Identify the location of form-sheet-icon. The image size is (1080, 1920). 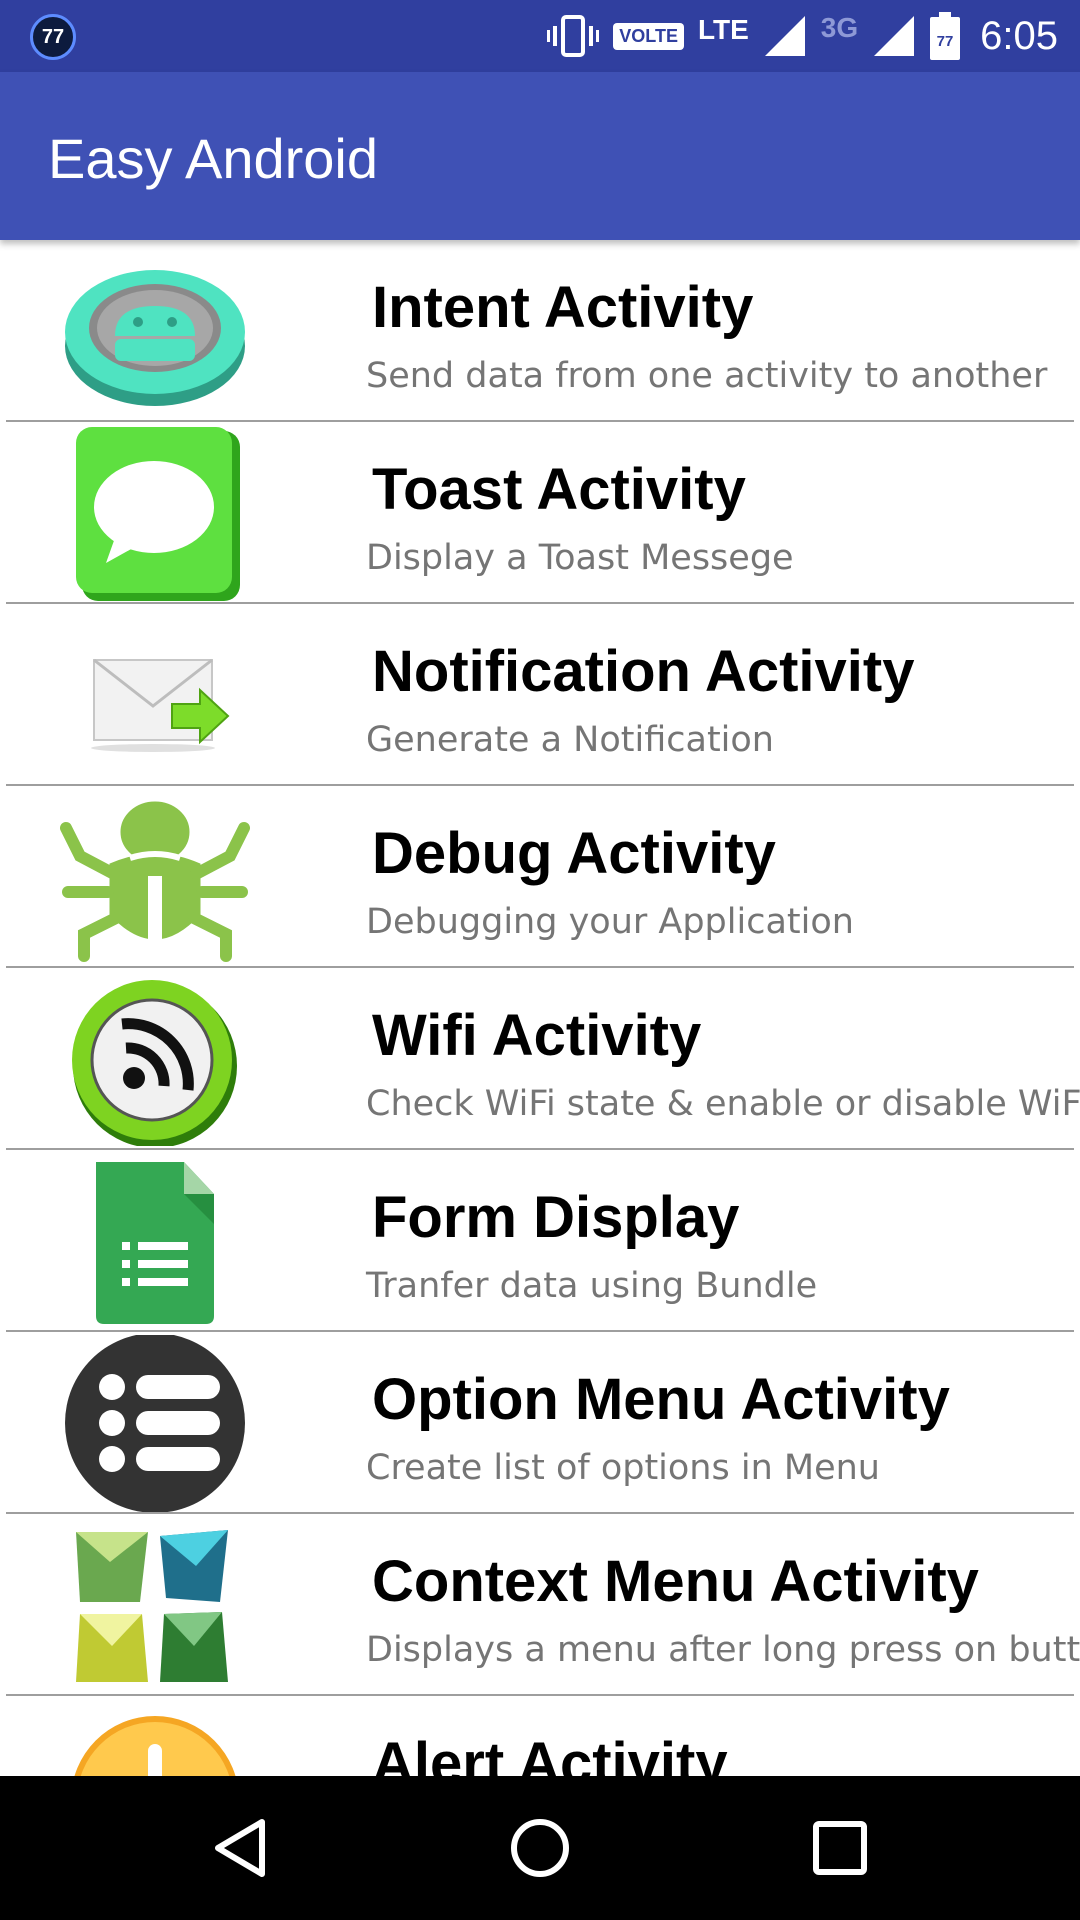
(155, 1243).